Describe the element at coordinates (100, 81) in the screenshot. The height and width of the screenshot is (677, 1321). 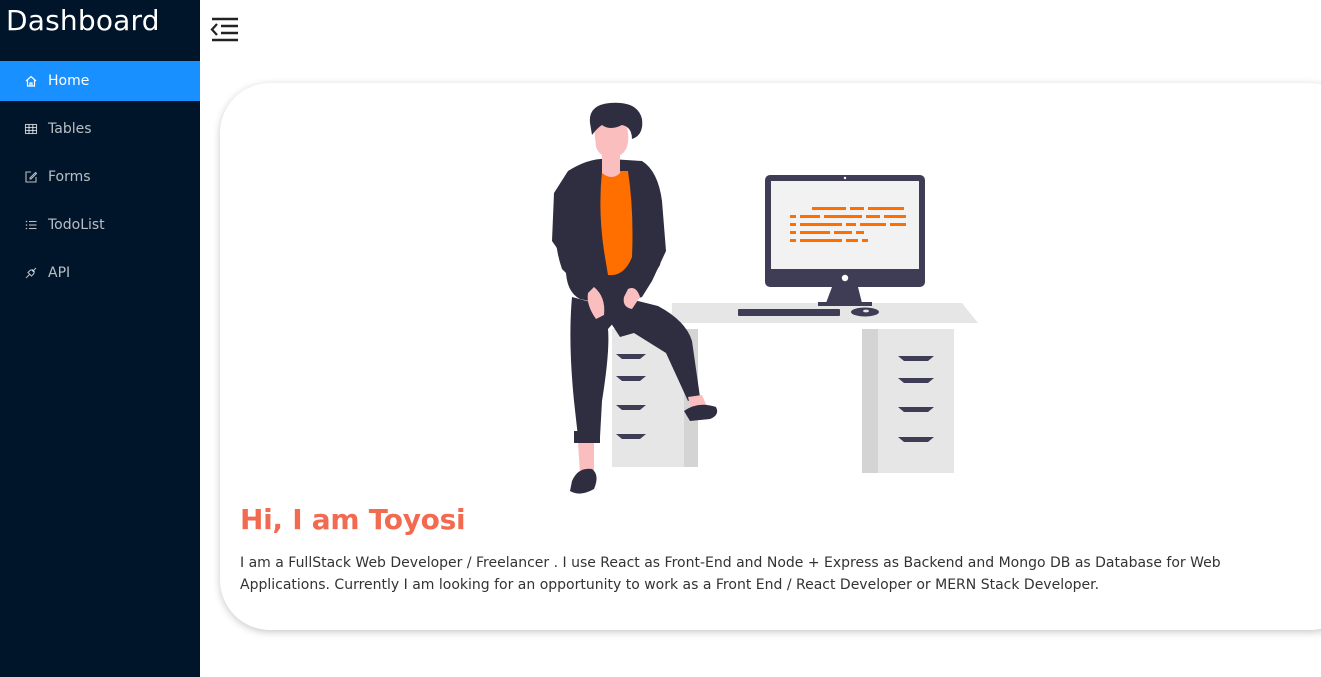
I see `sidebar-item-home: Home` at that location.